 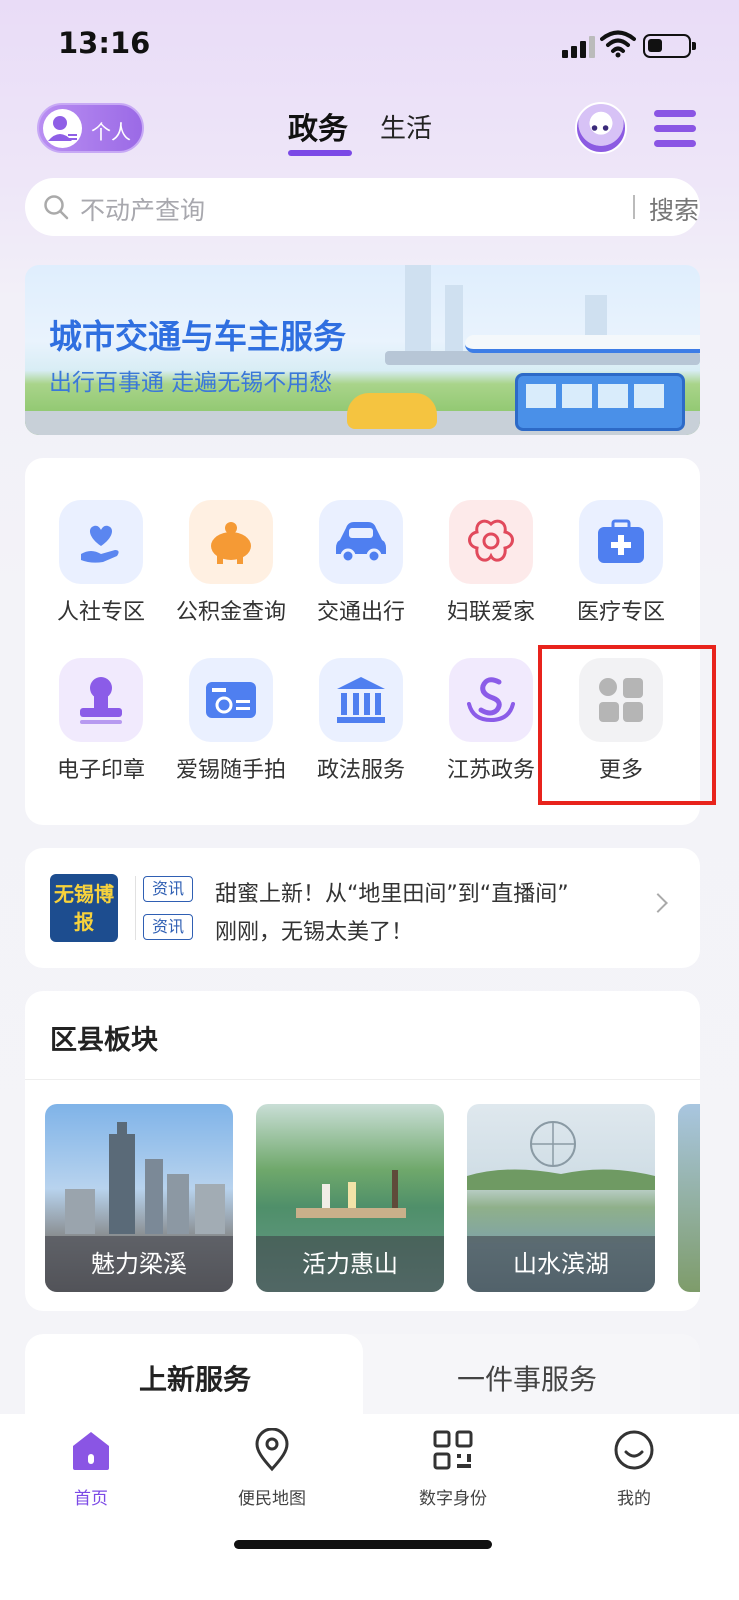 What do you see at coordinates (230, 770) in the screenshot?
I see `service-label: 爱锡随手拍` at bounding box center [230, 770].